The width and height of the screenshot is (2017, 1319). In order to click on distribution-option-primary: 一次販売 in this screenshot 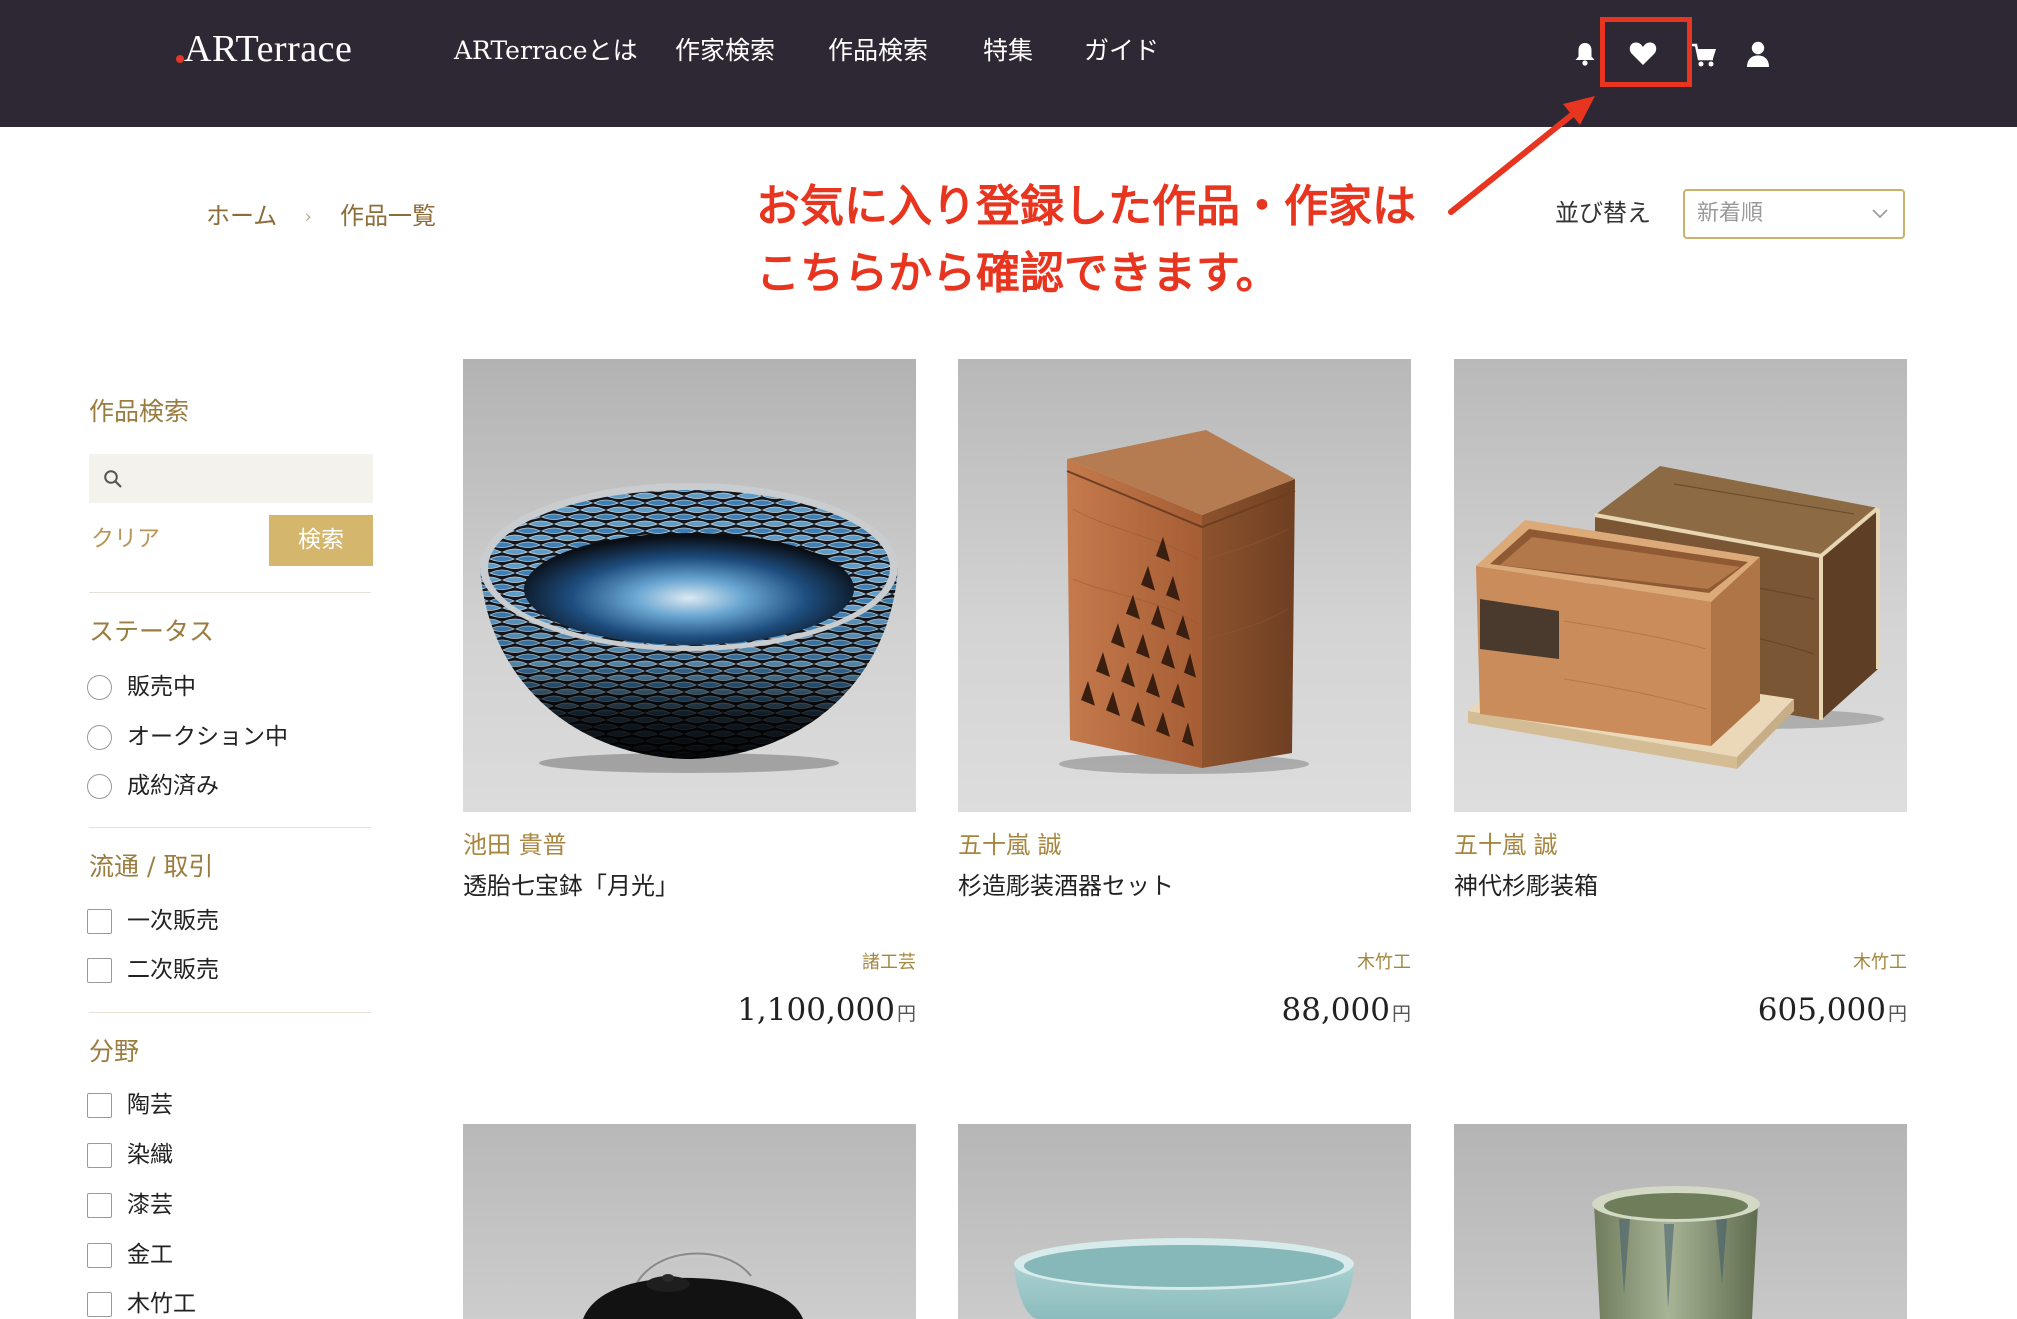, I will do `click(153, 921)`.